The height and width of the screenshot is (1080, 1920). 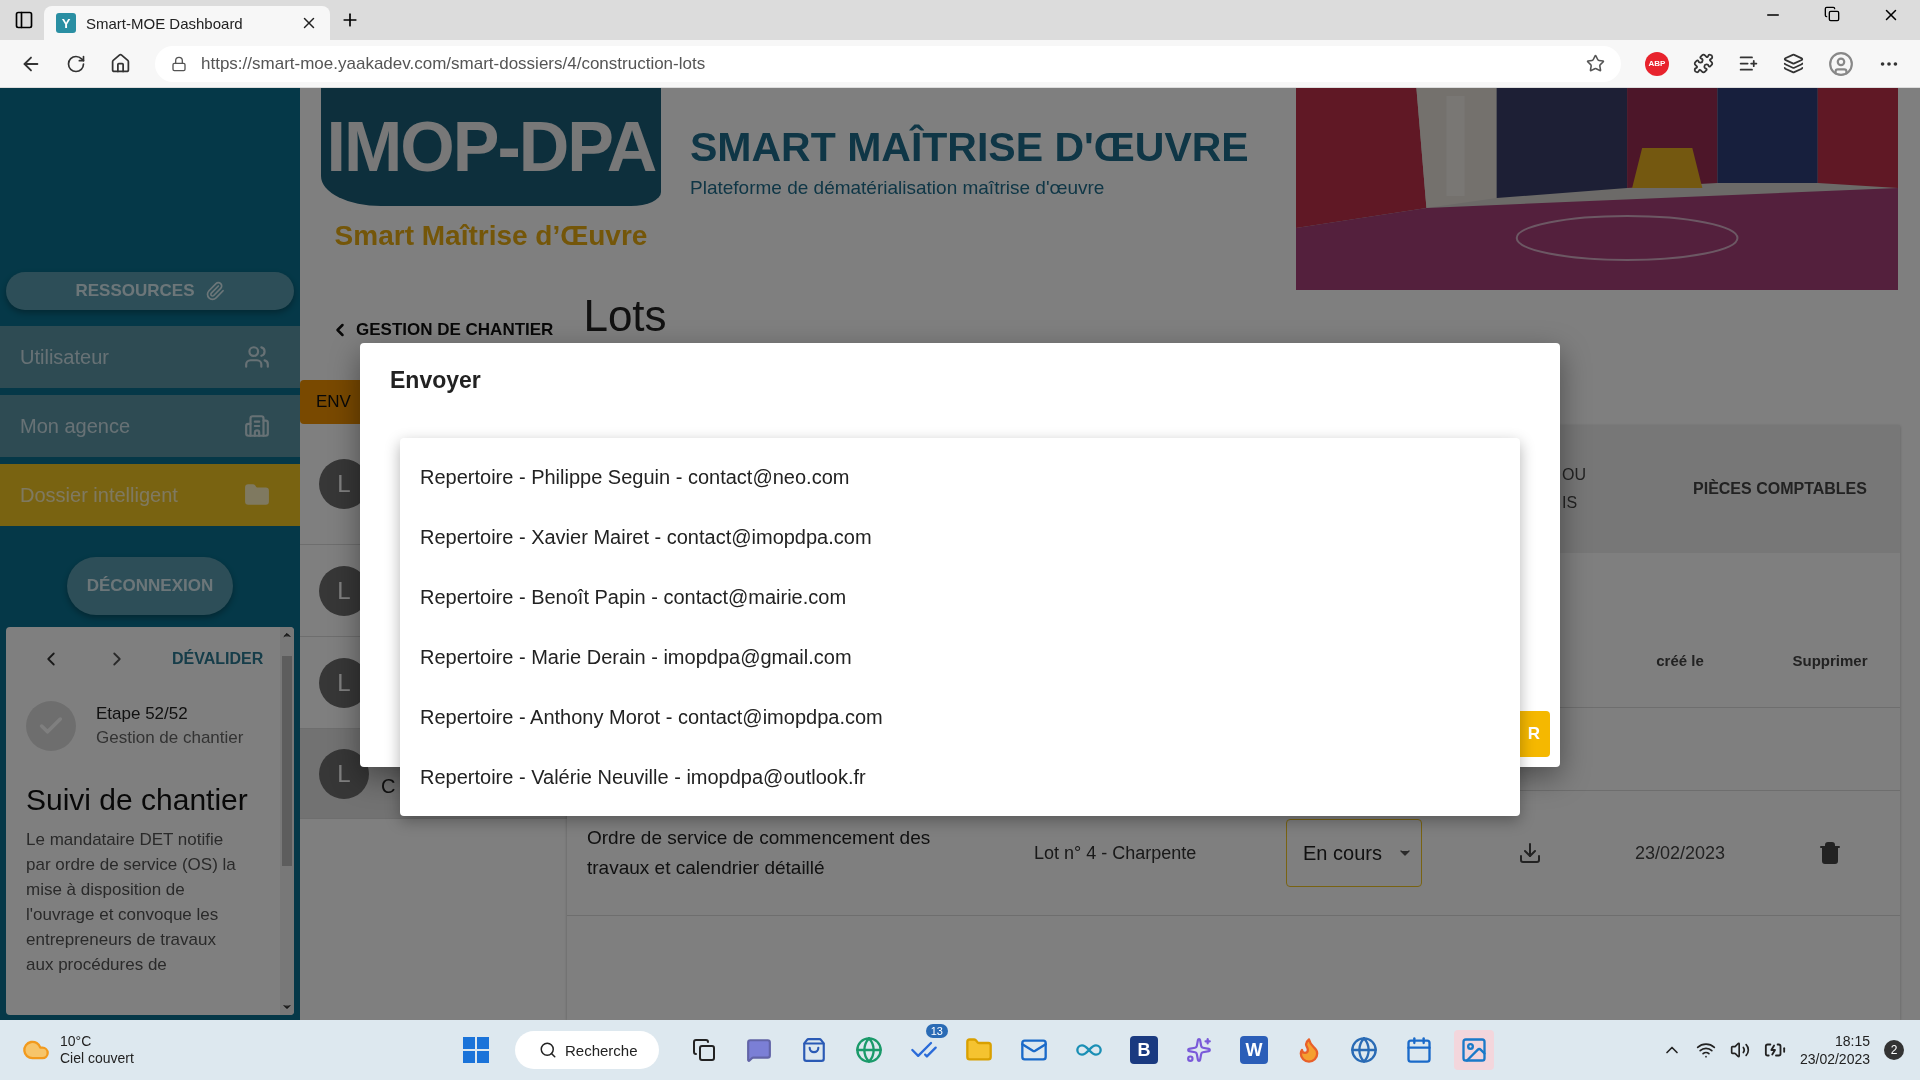 What do you see at coordinates (1780, 489) in the screenshot?
I see `column-header: PIÈCES COMPTABLES` at bounding box center [1780, 489].